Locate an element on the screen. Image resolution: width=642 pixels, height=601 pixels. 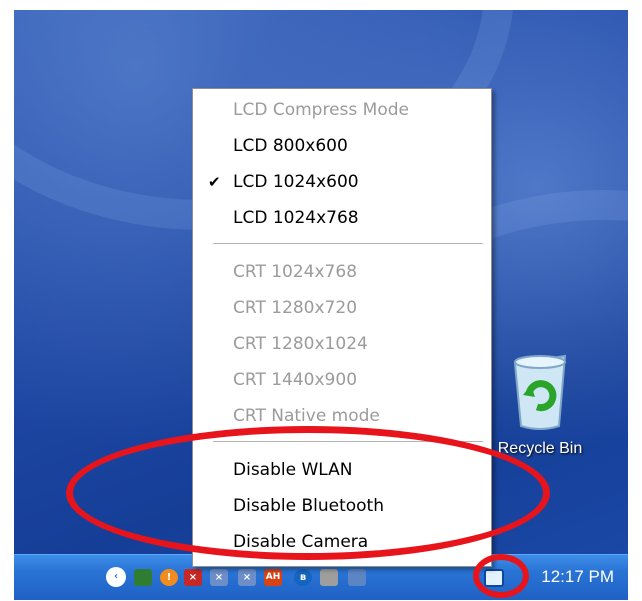
recycle-bin-icon is located at coordinates (540, 392).